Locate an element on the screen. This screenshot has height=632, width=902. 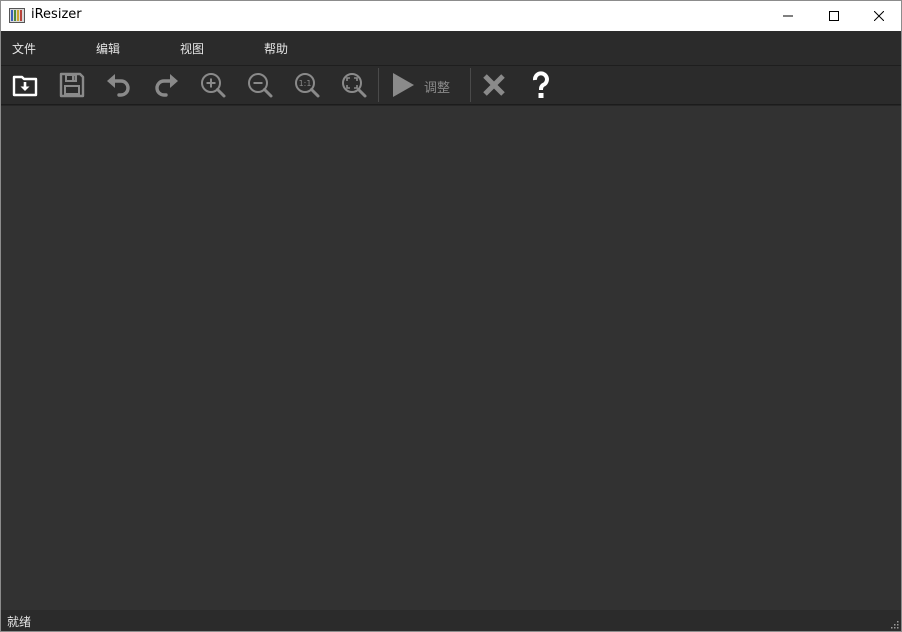
close-x-icon is located at coordinates (494, 85).